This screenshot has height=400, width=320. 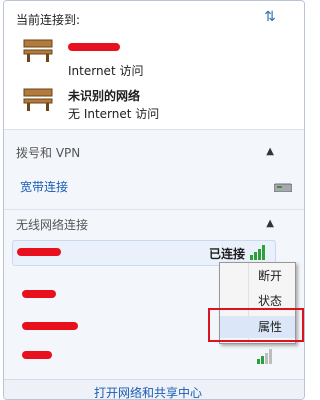 What do you see at coordinates (48, 20) in the screenshot?
I see `current-connections-title: 当前连接到:` at bounding box center [48, 20].